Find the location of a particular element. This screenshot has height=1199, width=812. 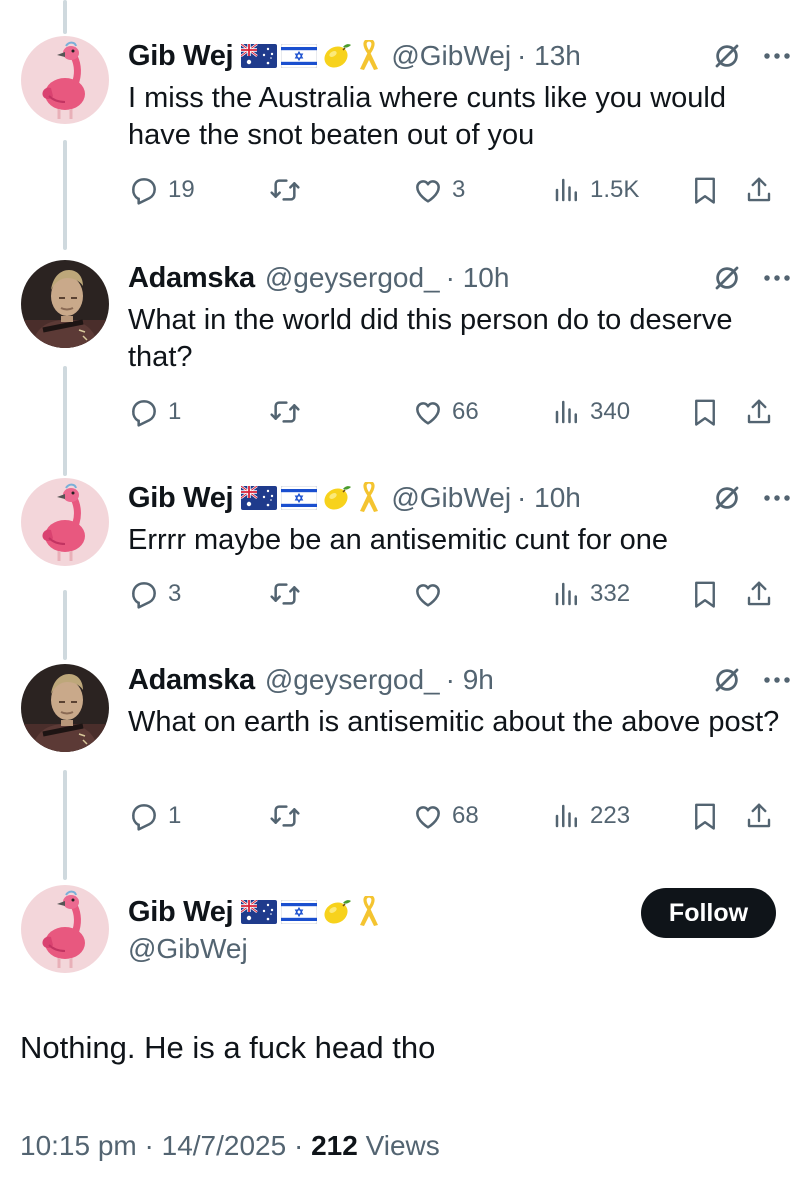

reply-button: 3 is located at coordinates (154, 594).